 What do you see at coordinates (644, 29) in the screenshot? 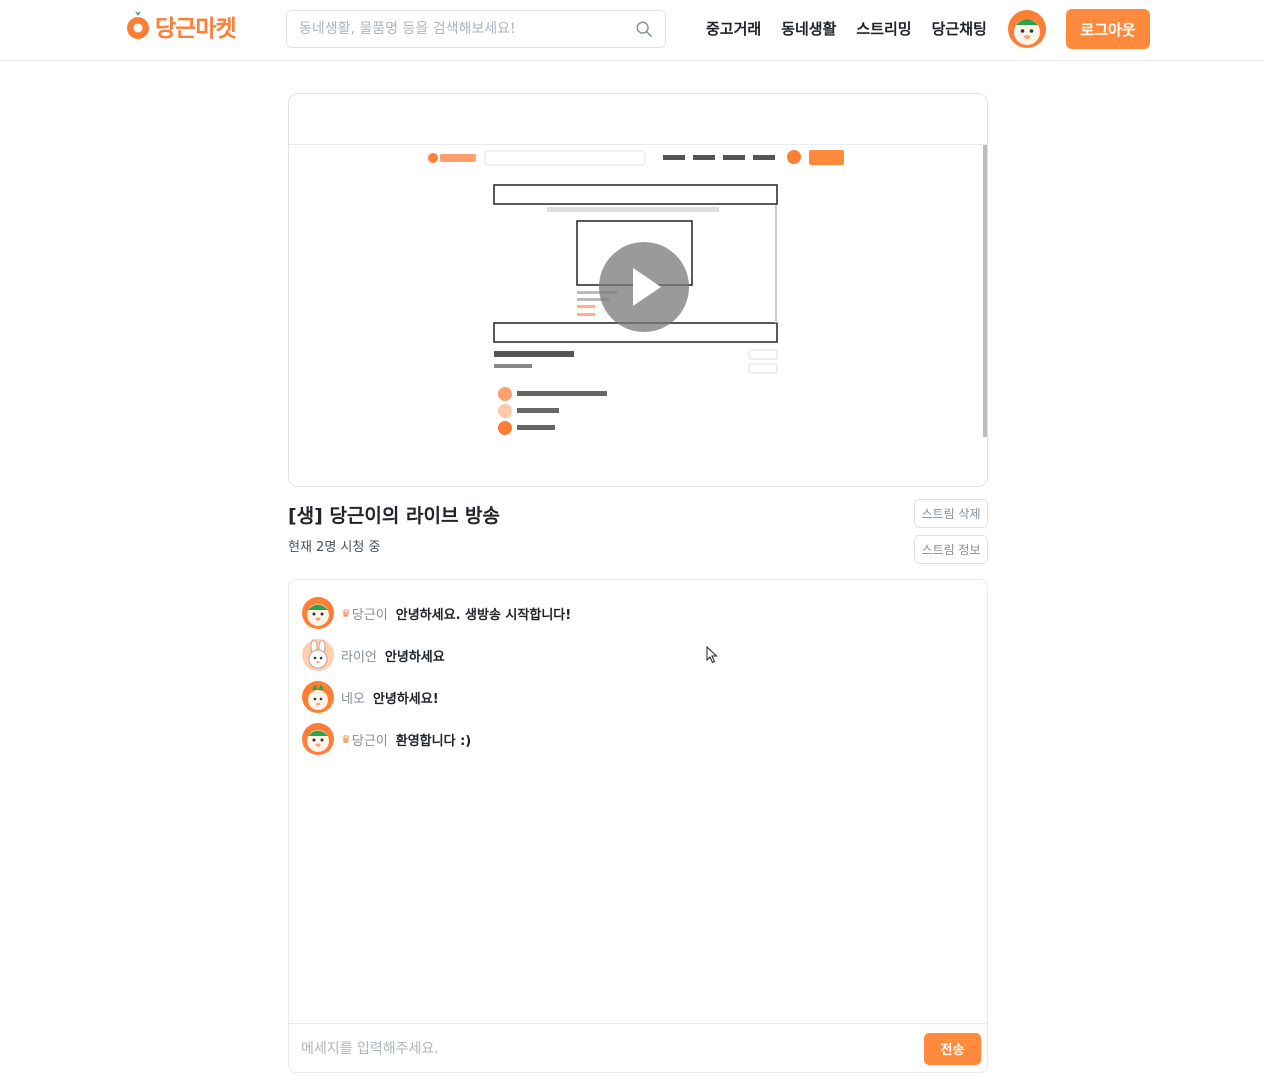
I see `search-icon` at bounding box center [644, 29].